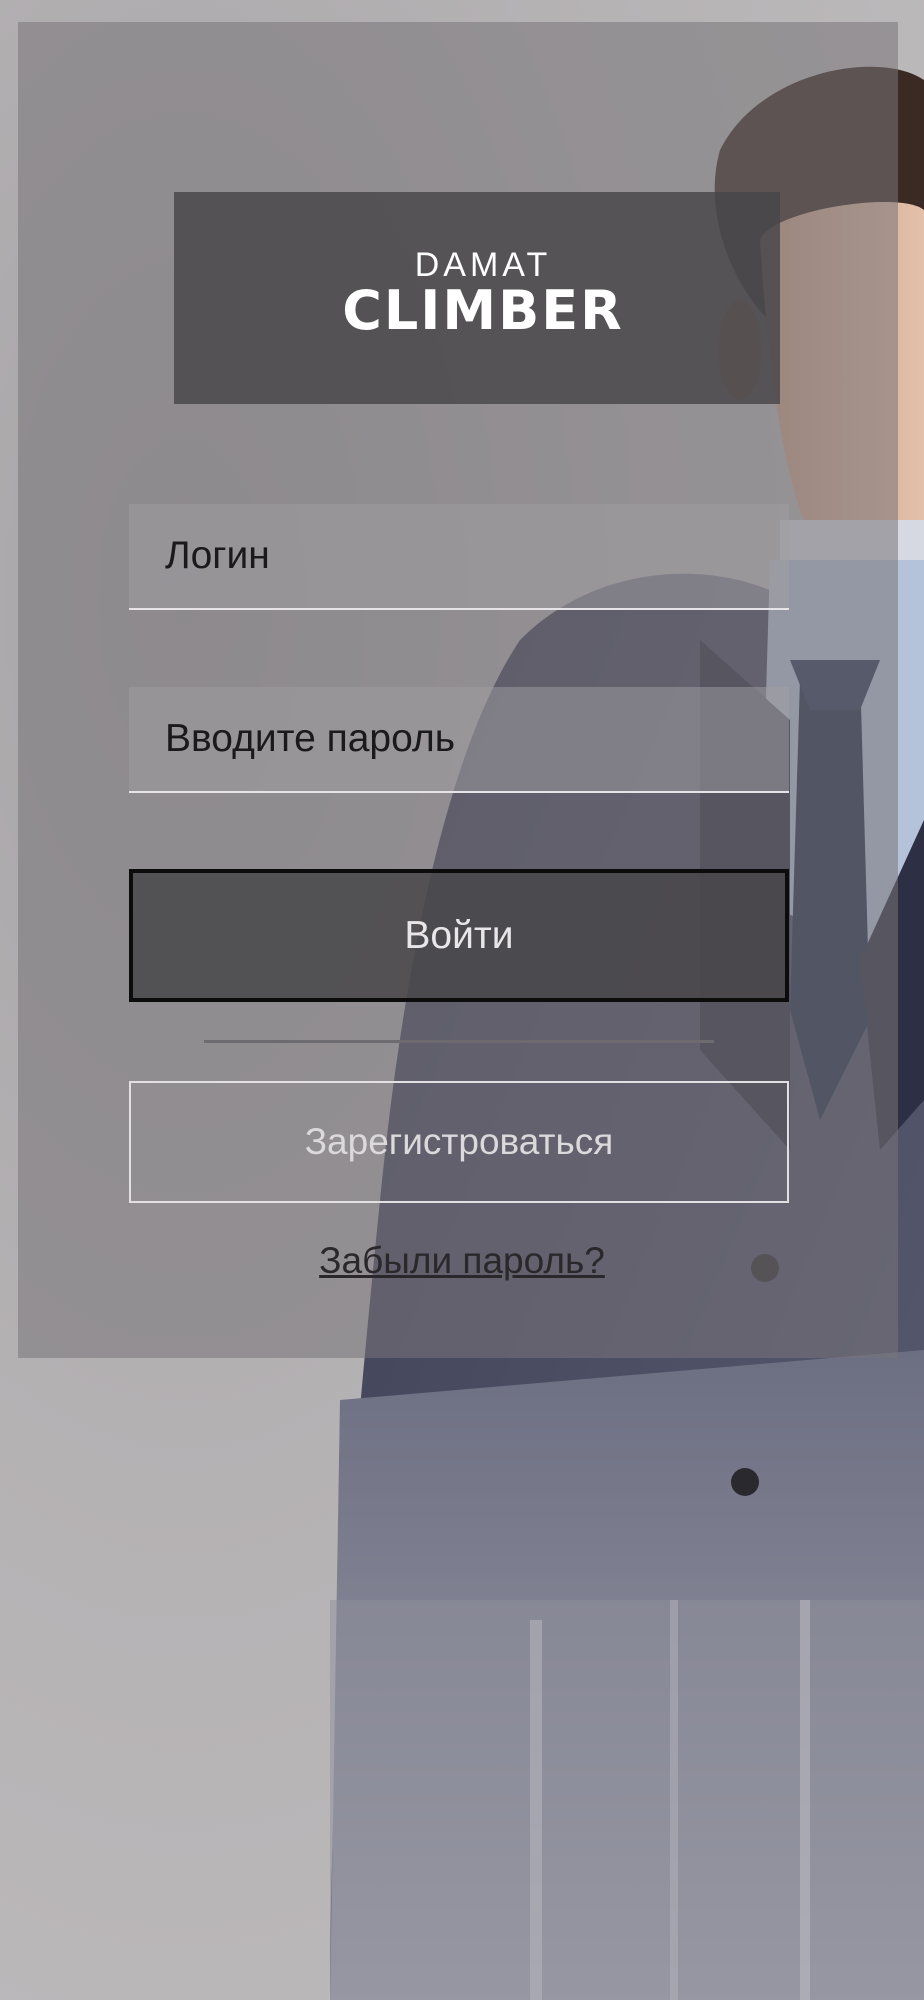  I want to click on form-divider, so click(459, 1041).